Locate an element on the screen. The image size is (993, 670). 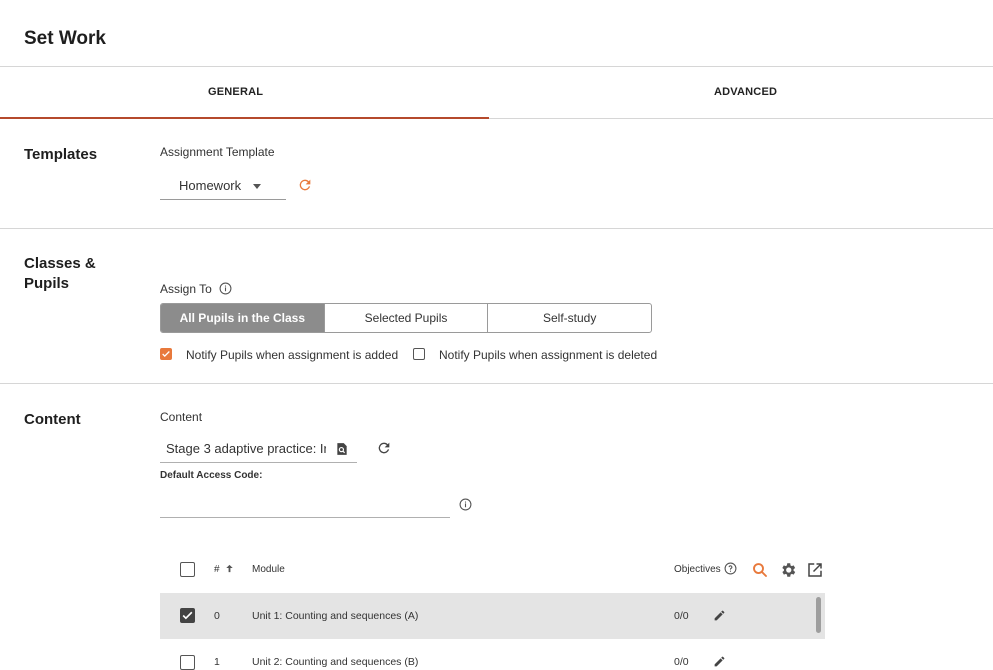
help-icon is located at coordinates (730, 568).